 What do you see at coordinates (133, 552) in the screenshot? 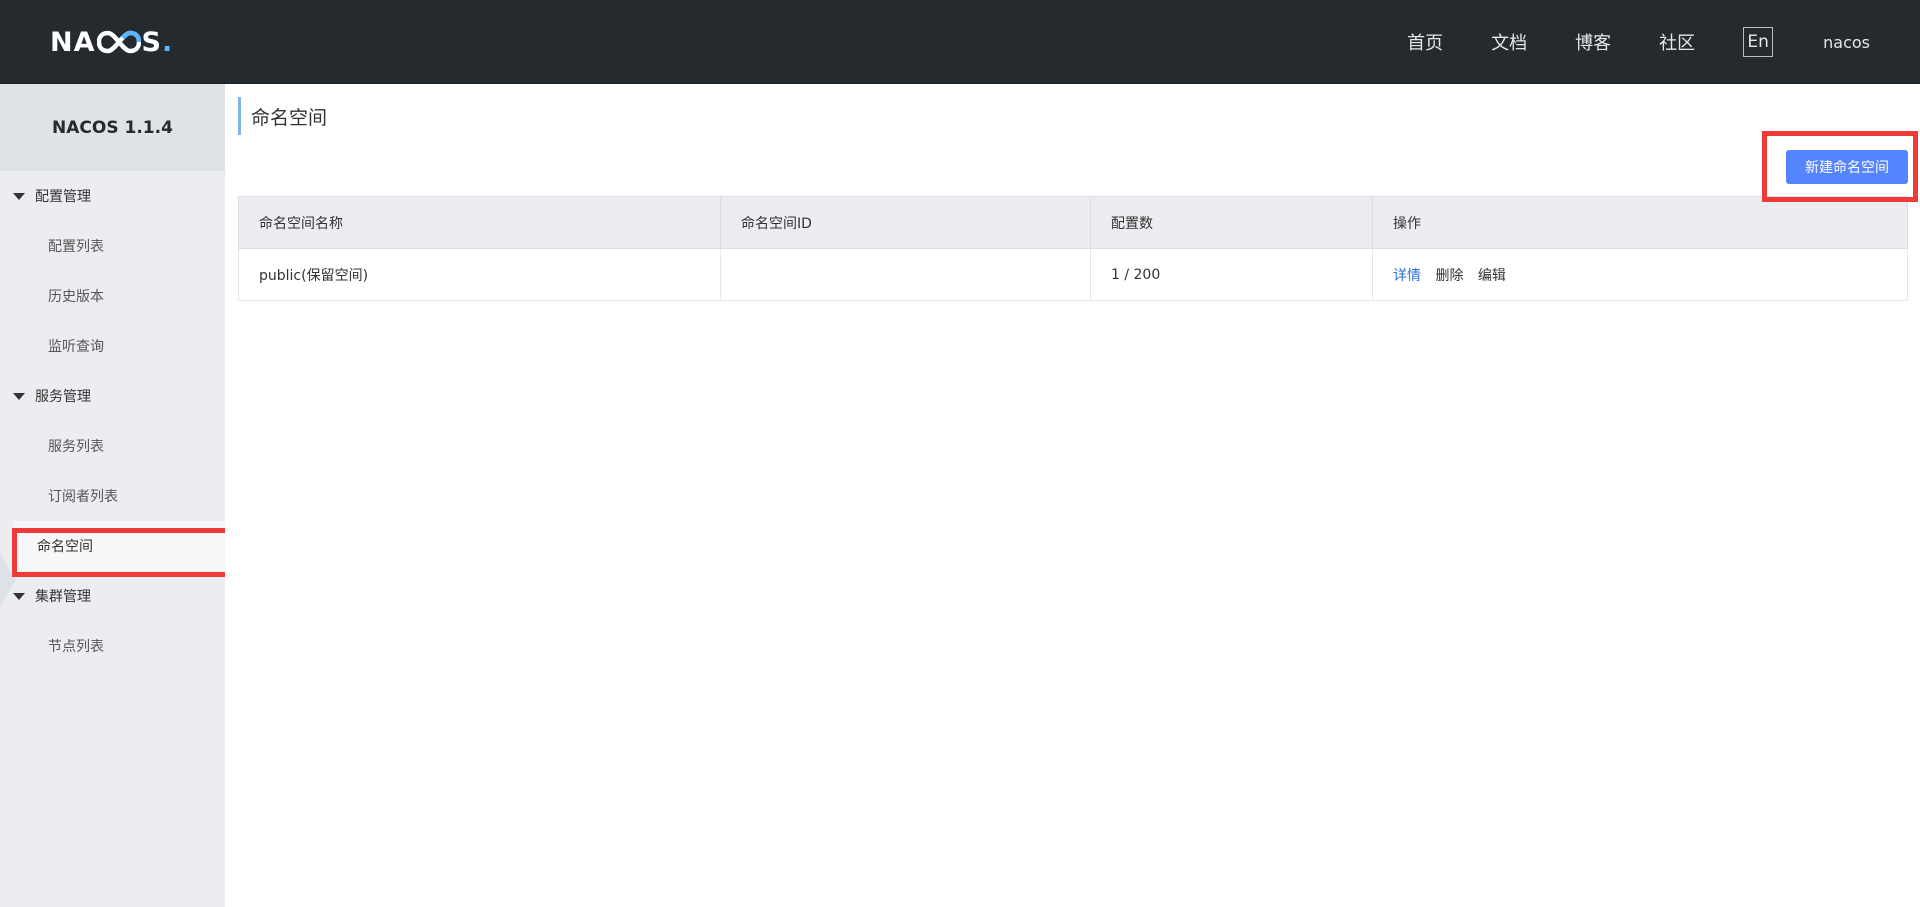
I see `highlight-box-namespace-menu` at bounding box center [133, 552].